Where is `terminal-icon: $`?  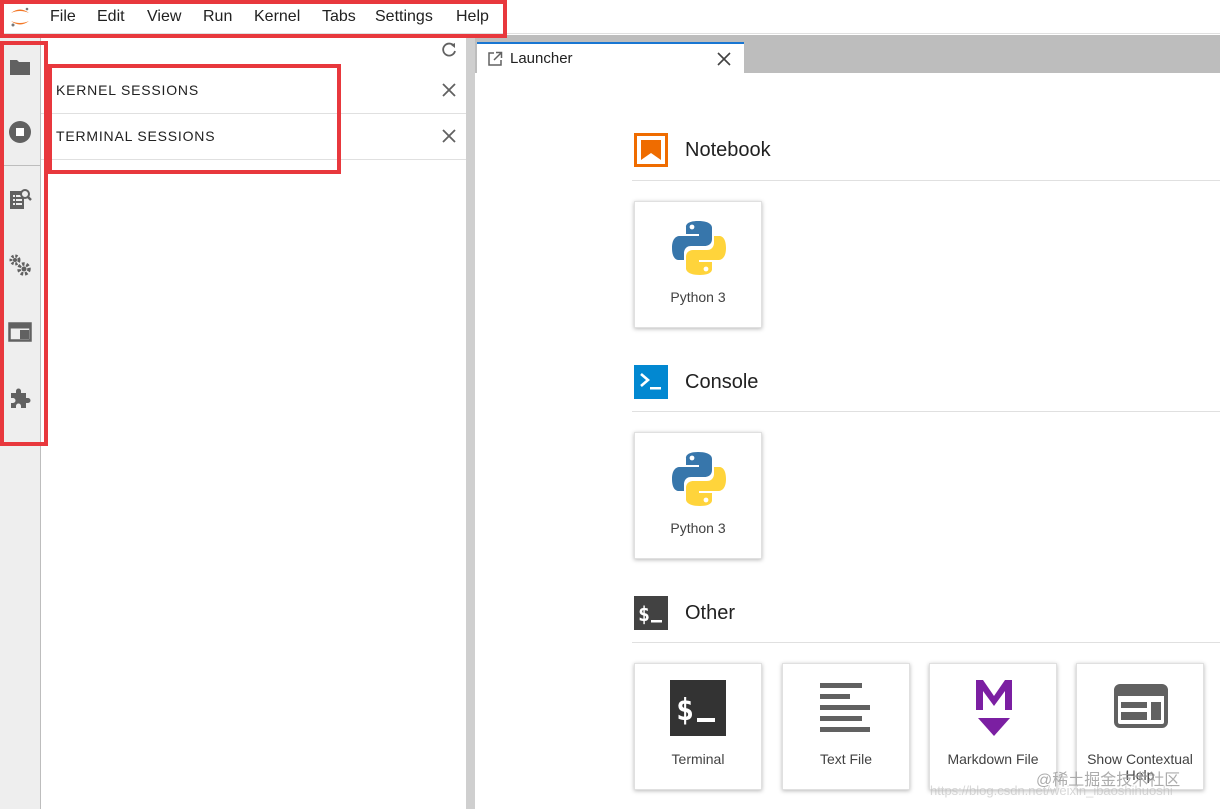 terminal-icon: $ is located at coordinates (698, 708).